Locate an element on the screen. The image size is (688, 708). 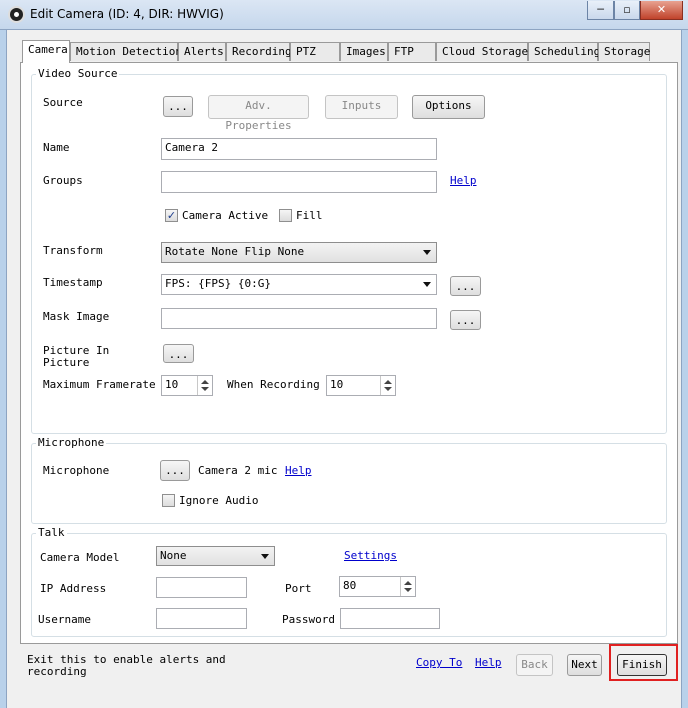
tab-ftp: FTP is located at coordinates (412, 51).